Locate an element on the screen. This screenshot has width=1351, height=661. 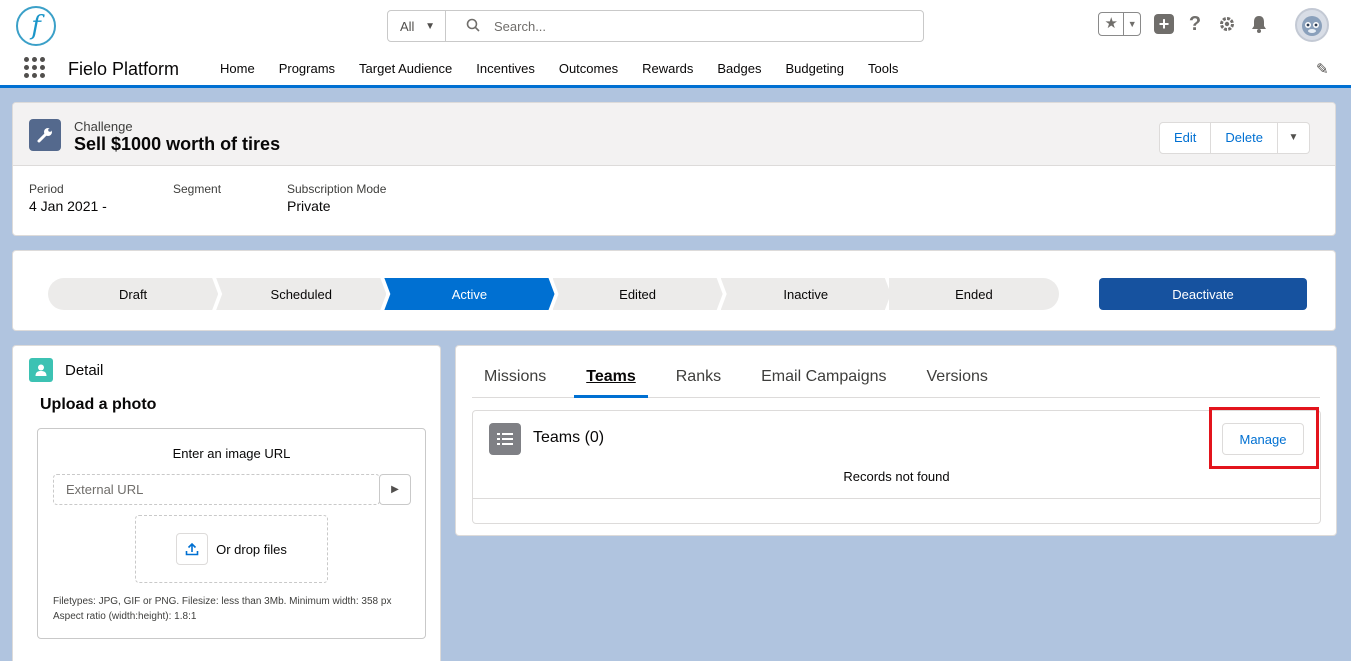
nav-item-budgeting: Budgeting is located at coordinates (814, 69).